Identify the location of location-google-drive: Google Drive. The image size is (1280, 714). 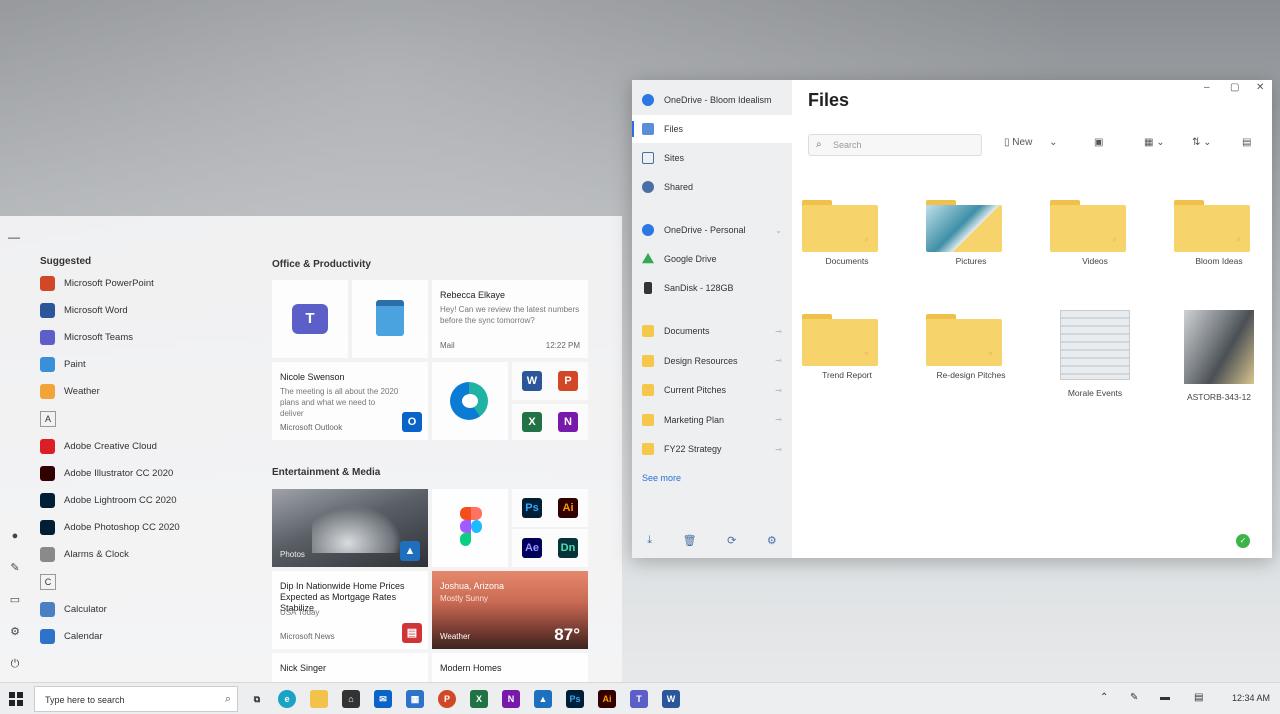
(712, 259).